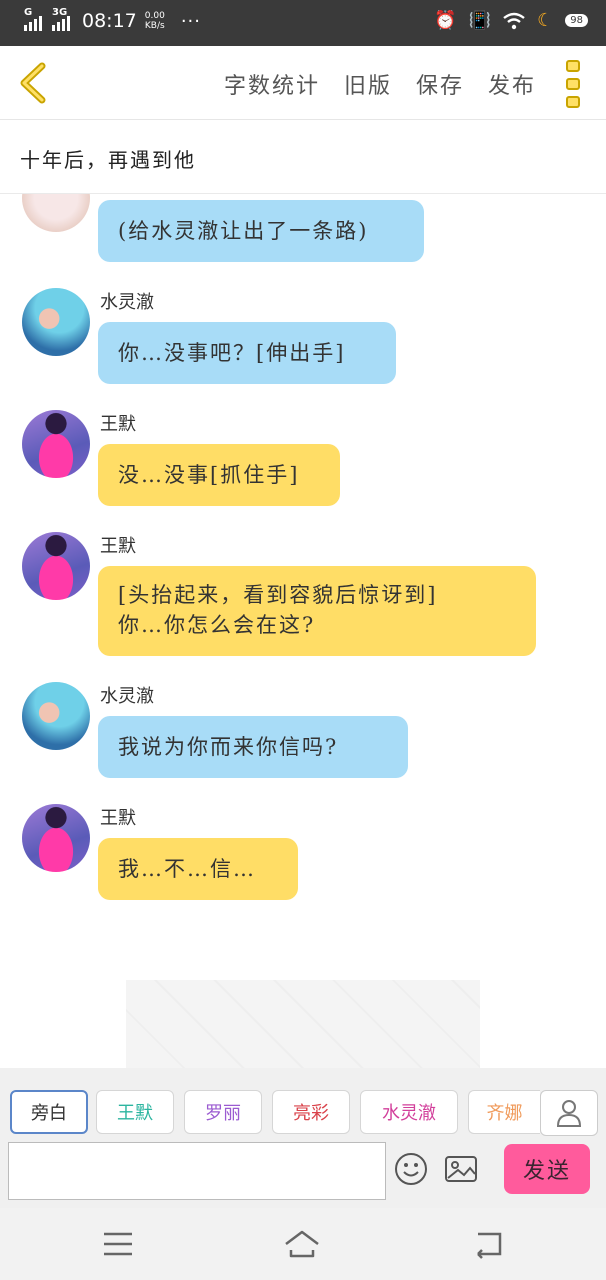 The image size is (606, 1280). I want to click on role-label: 罗丽, so click(223, 1113).